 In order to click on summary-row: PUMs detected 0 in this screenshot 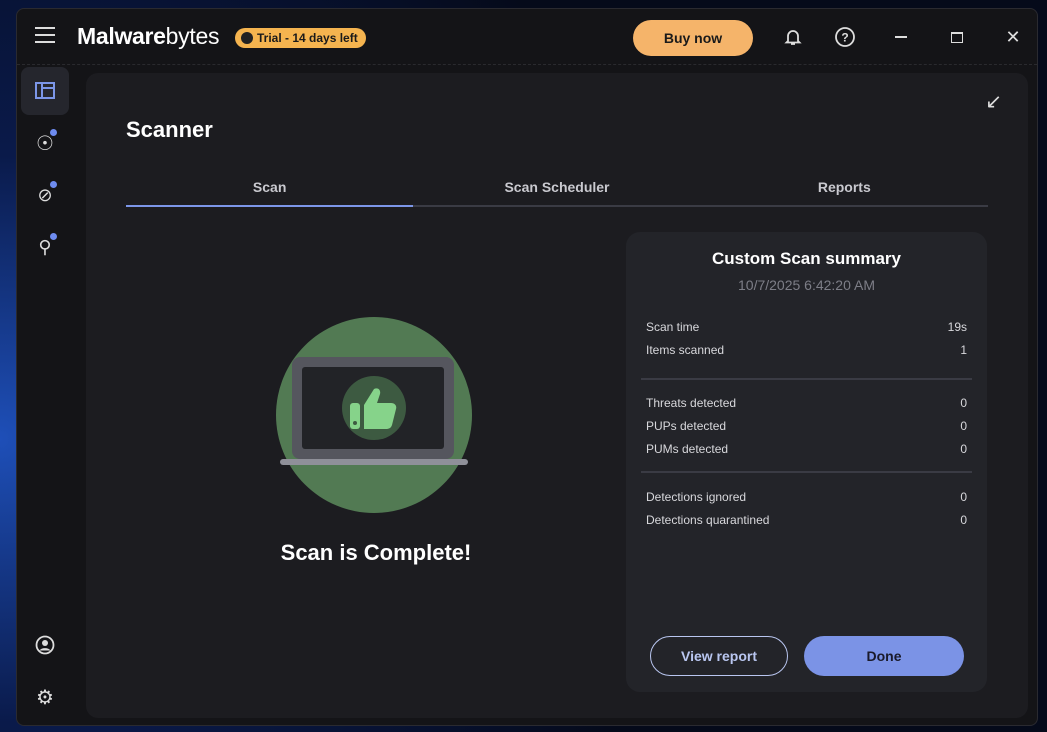, I will do `click(806, 448)`.